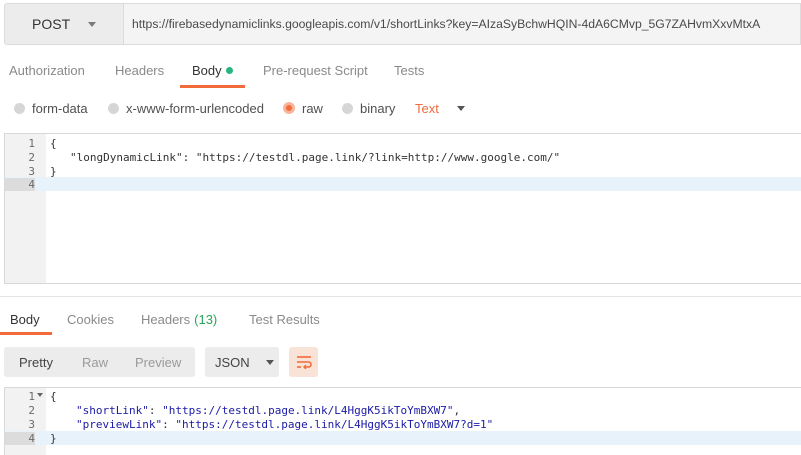  I want to click on fold-toggle-icon, so click(40, 395).